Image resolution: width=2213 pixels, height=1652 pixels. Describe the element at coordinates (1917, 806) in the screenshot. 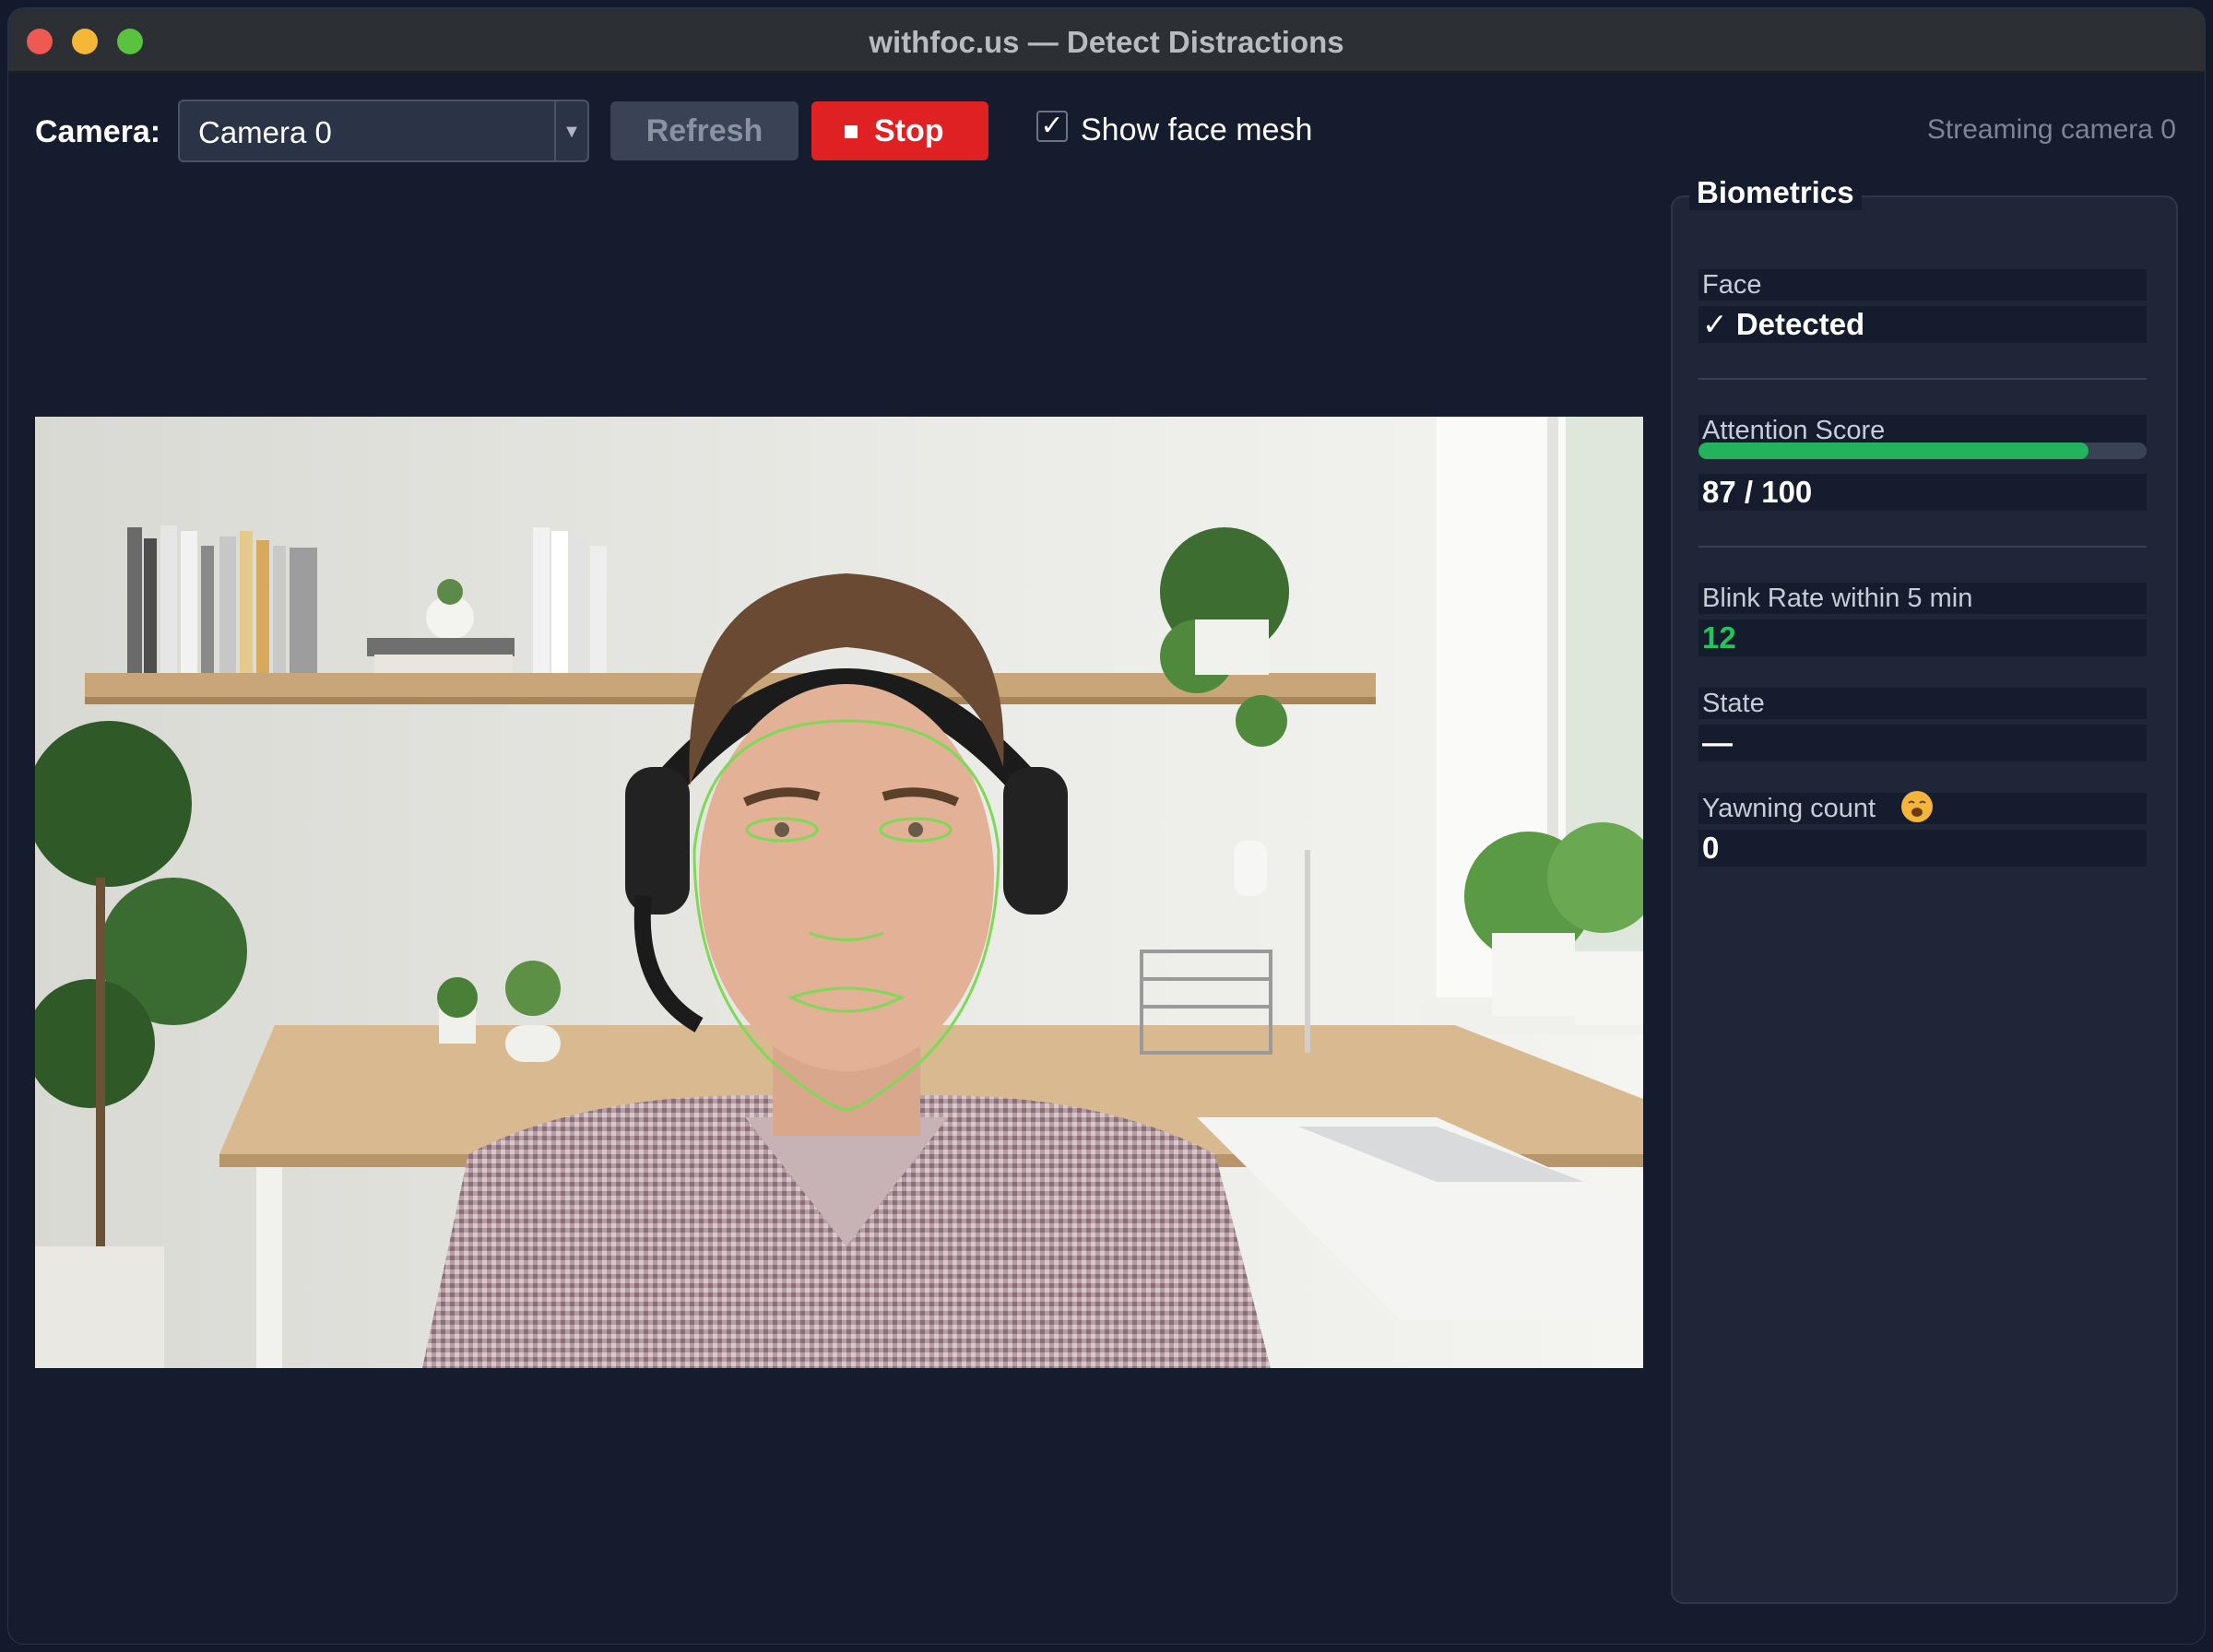

I see `yawning-face-icon` at that location.